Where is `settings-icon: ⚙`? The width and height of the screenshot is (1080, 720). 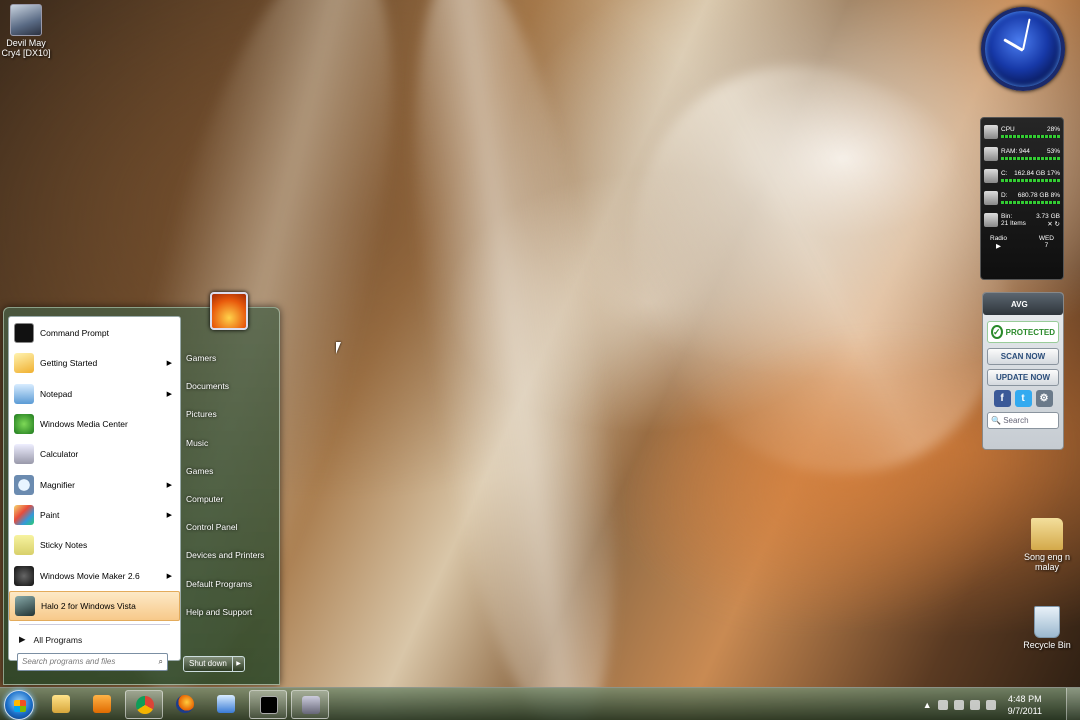
settings-icon: ⚙ is located at coordinates (1044, 398).